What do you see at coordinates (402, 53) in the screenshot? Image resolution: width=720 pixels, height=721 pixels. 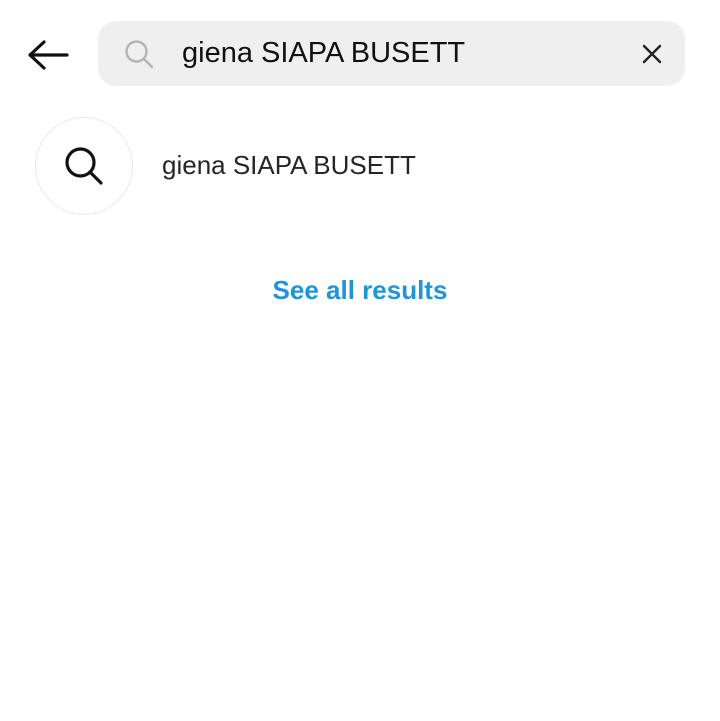 I see `search-input` at bounding box center [402, 53].